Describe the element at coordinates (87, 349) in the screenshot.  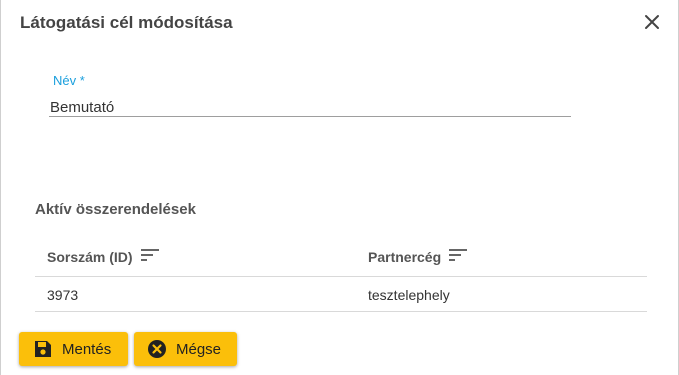
I see `save-button-label: Mentés` at that location.